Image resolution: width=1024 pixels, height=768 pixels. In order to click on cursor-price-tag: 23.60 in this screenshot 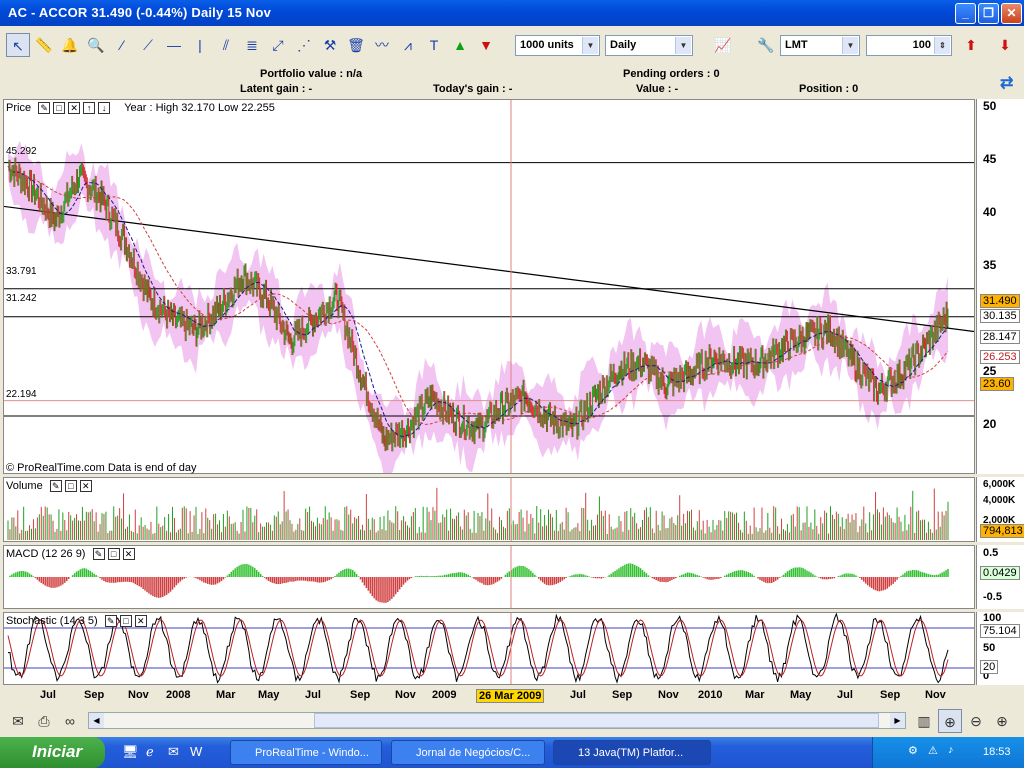, I will do `click(997, 384)`.